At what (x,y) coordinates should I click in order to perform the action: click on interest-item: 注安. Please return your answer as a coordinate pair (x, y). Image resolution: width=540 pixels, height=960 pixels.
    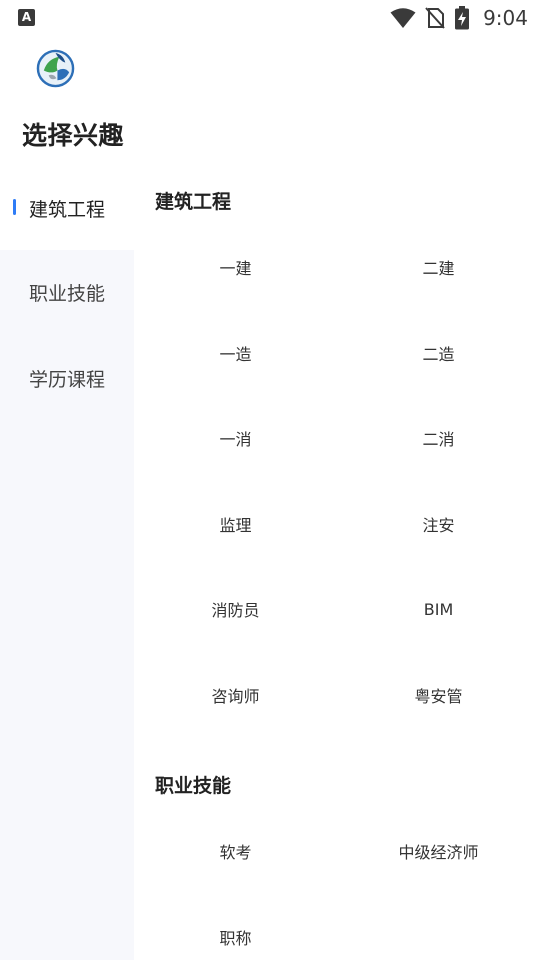
    Looking at the image, I should click on (438, 524).